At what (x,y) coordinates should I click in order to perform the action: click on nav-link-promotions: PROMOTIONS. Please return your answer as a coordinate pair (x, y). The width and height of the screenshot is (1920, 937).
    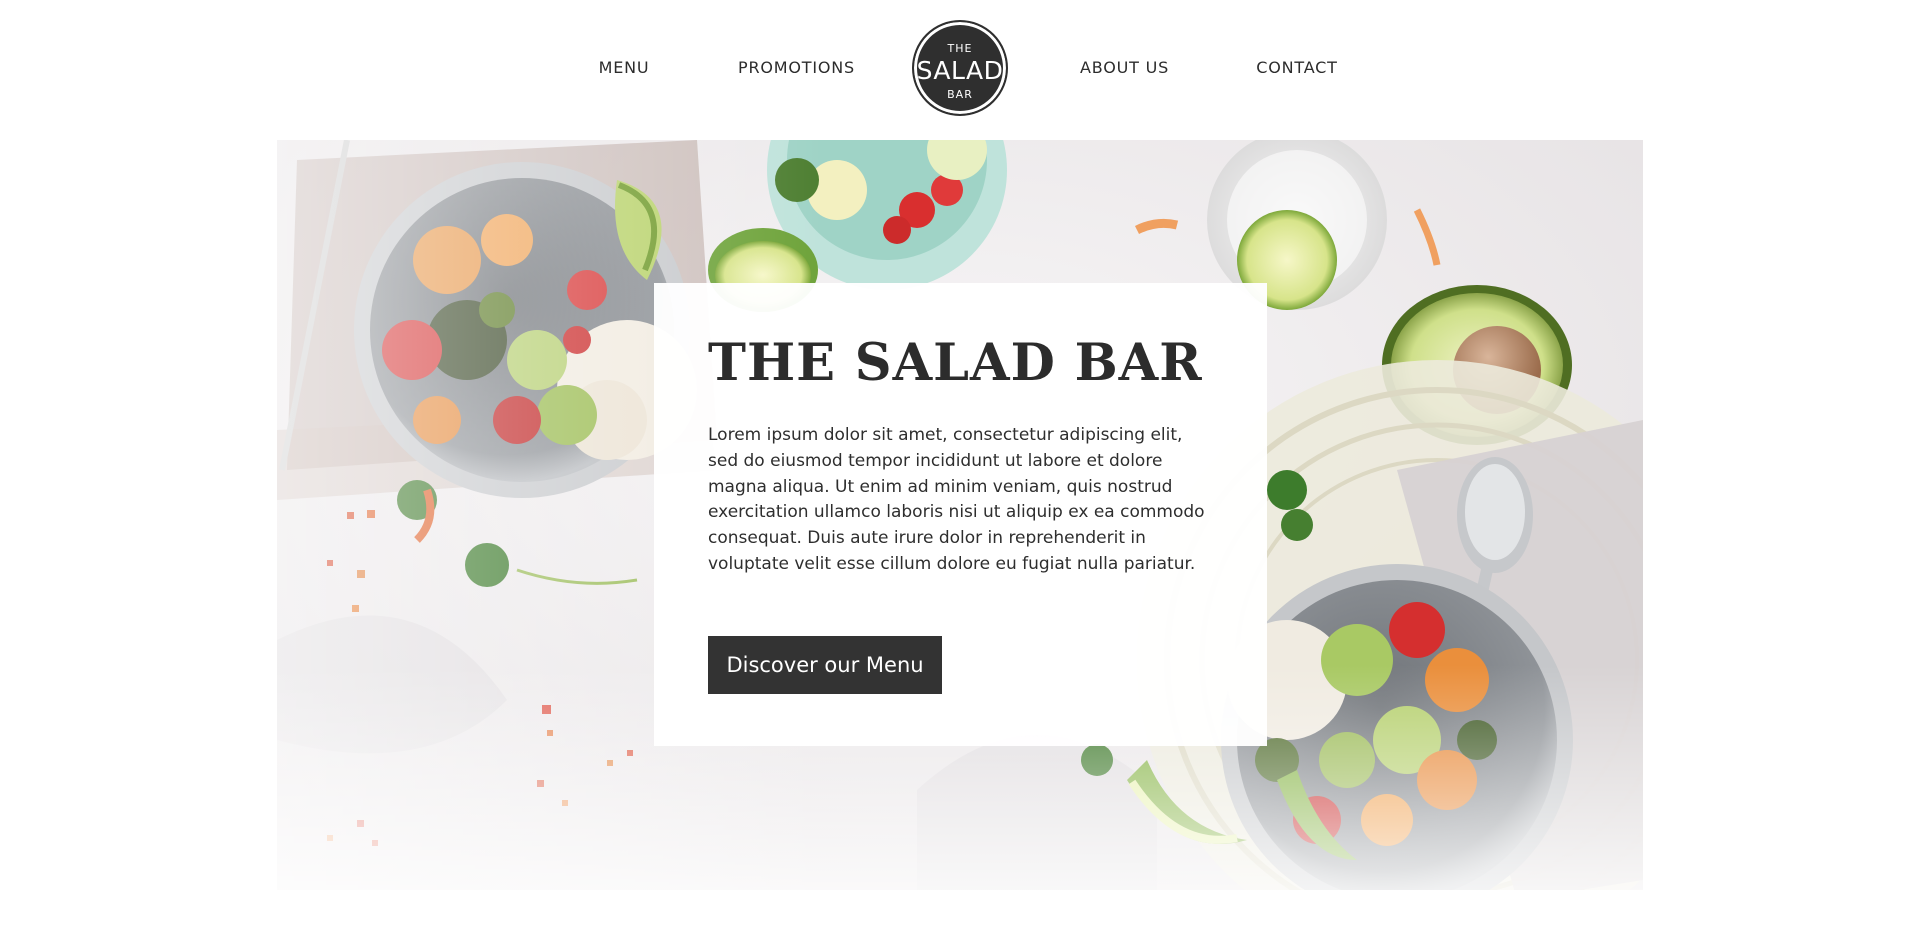
    Looking at the image, I should click on (796, 68).